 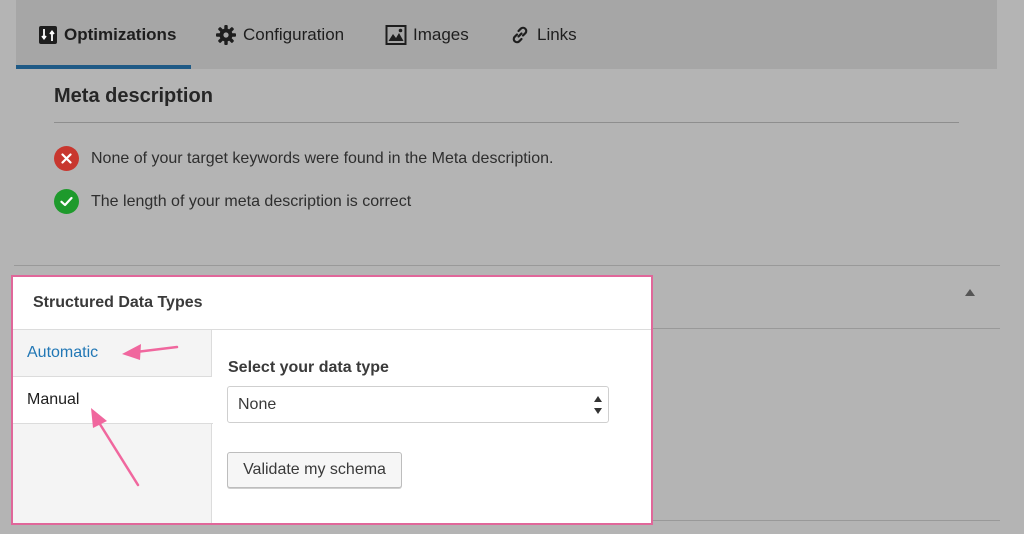 I want to click on collapse-arrow-icon, so click(x=970, y=292).